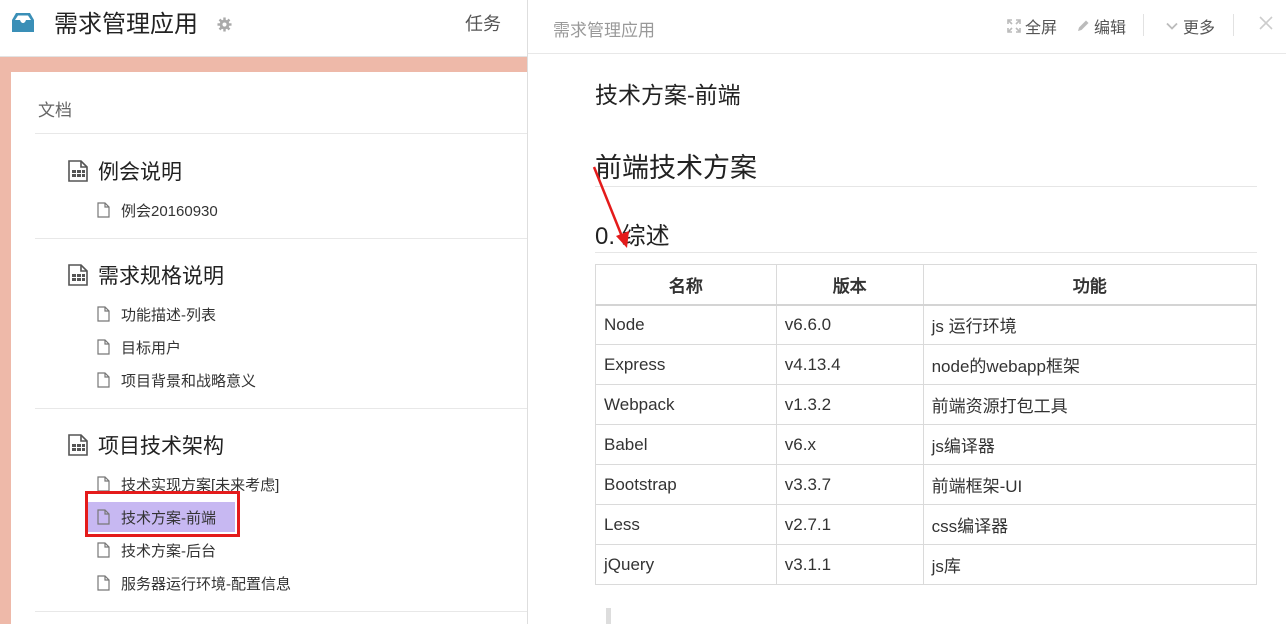 The width and height of the screenshot is (1286, 624). I want to click on table-cell: css编译器, so click(1090, 524).